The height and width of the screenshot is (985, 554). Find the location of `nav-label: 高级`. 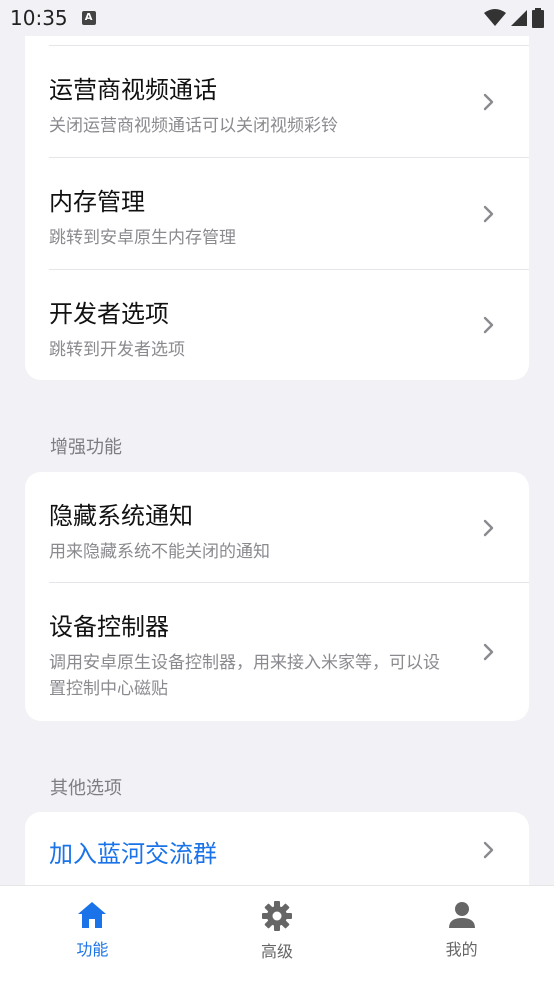

nav-label: 高级 is located at coordinates (277, 951).